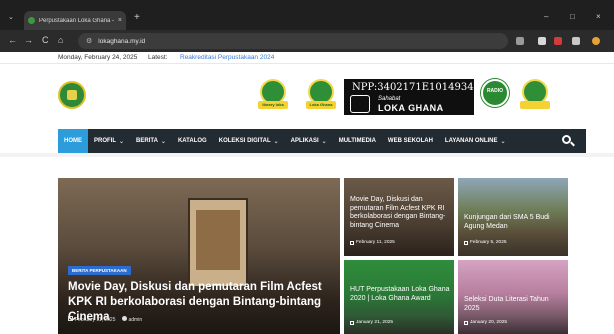 The height and width of the screenshot is (334, 614). What do you see at coordinates (307, 155) in the screenshot?
I see `divider` at bounding box center [307, 155].